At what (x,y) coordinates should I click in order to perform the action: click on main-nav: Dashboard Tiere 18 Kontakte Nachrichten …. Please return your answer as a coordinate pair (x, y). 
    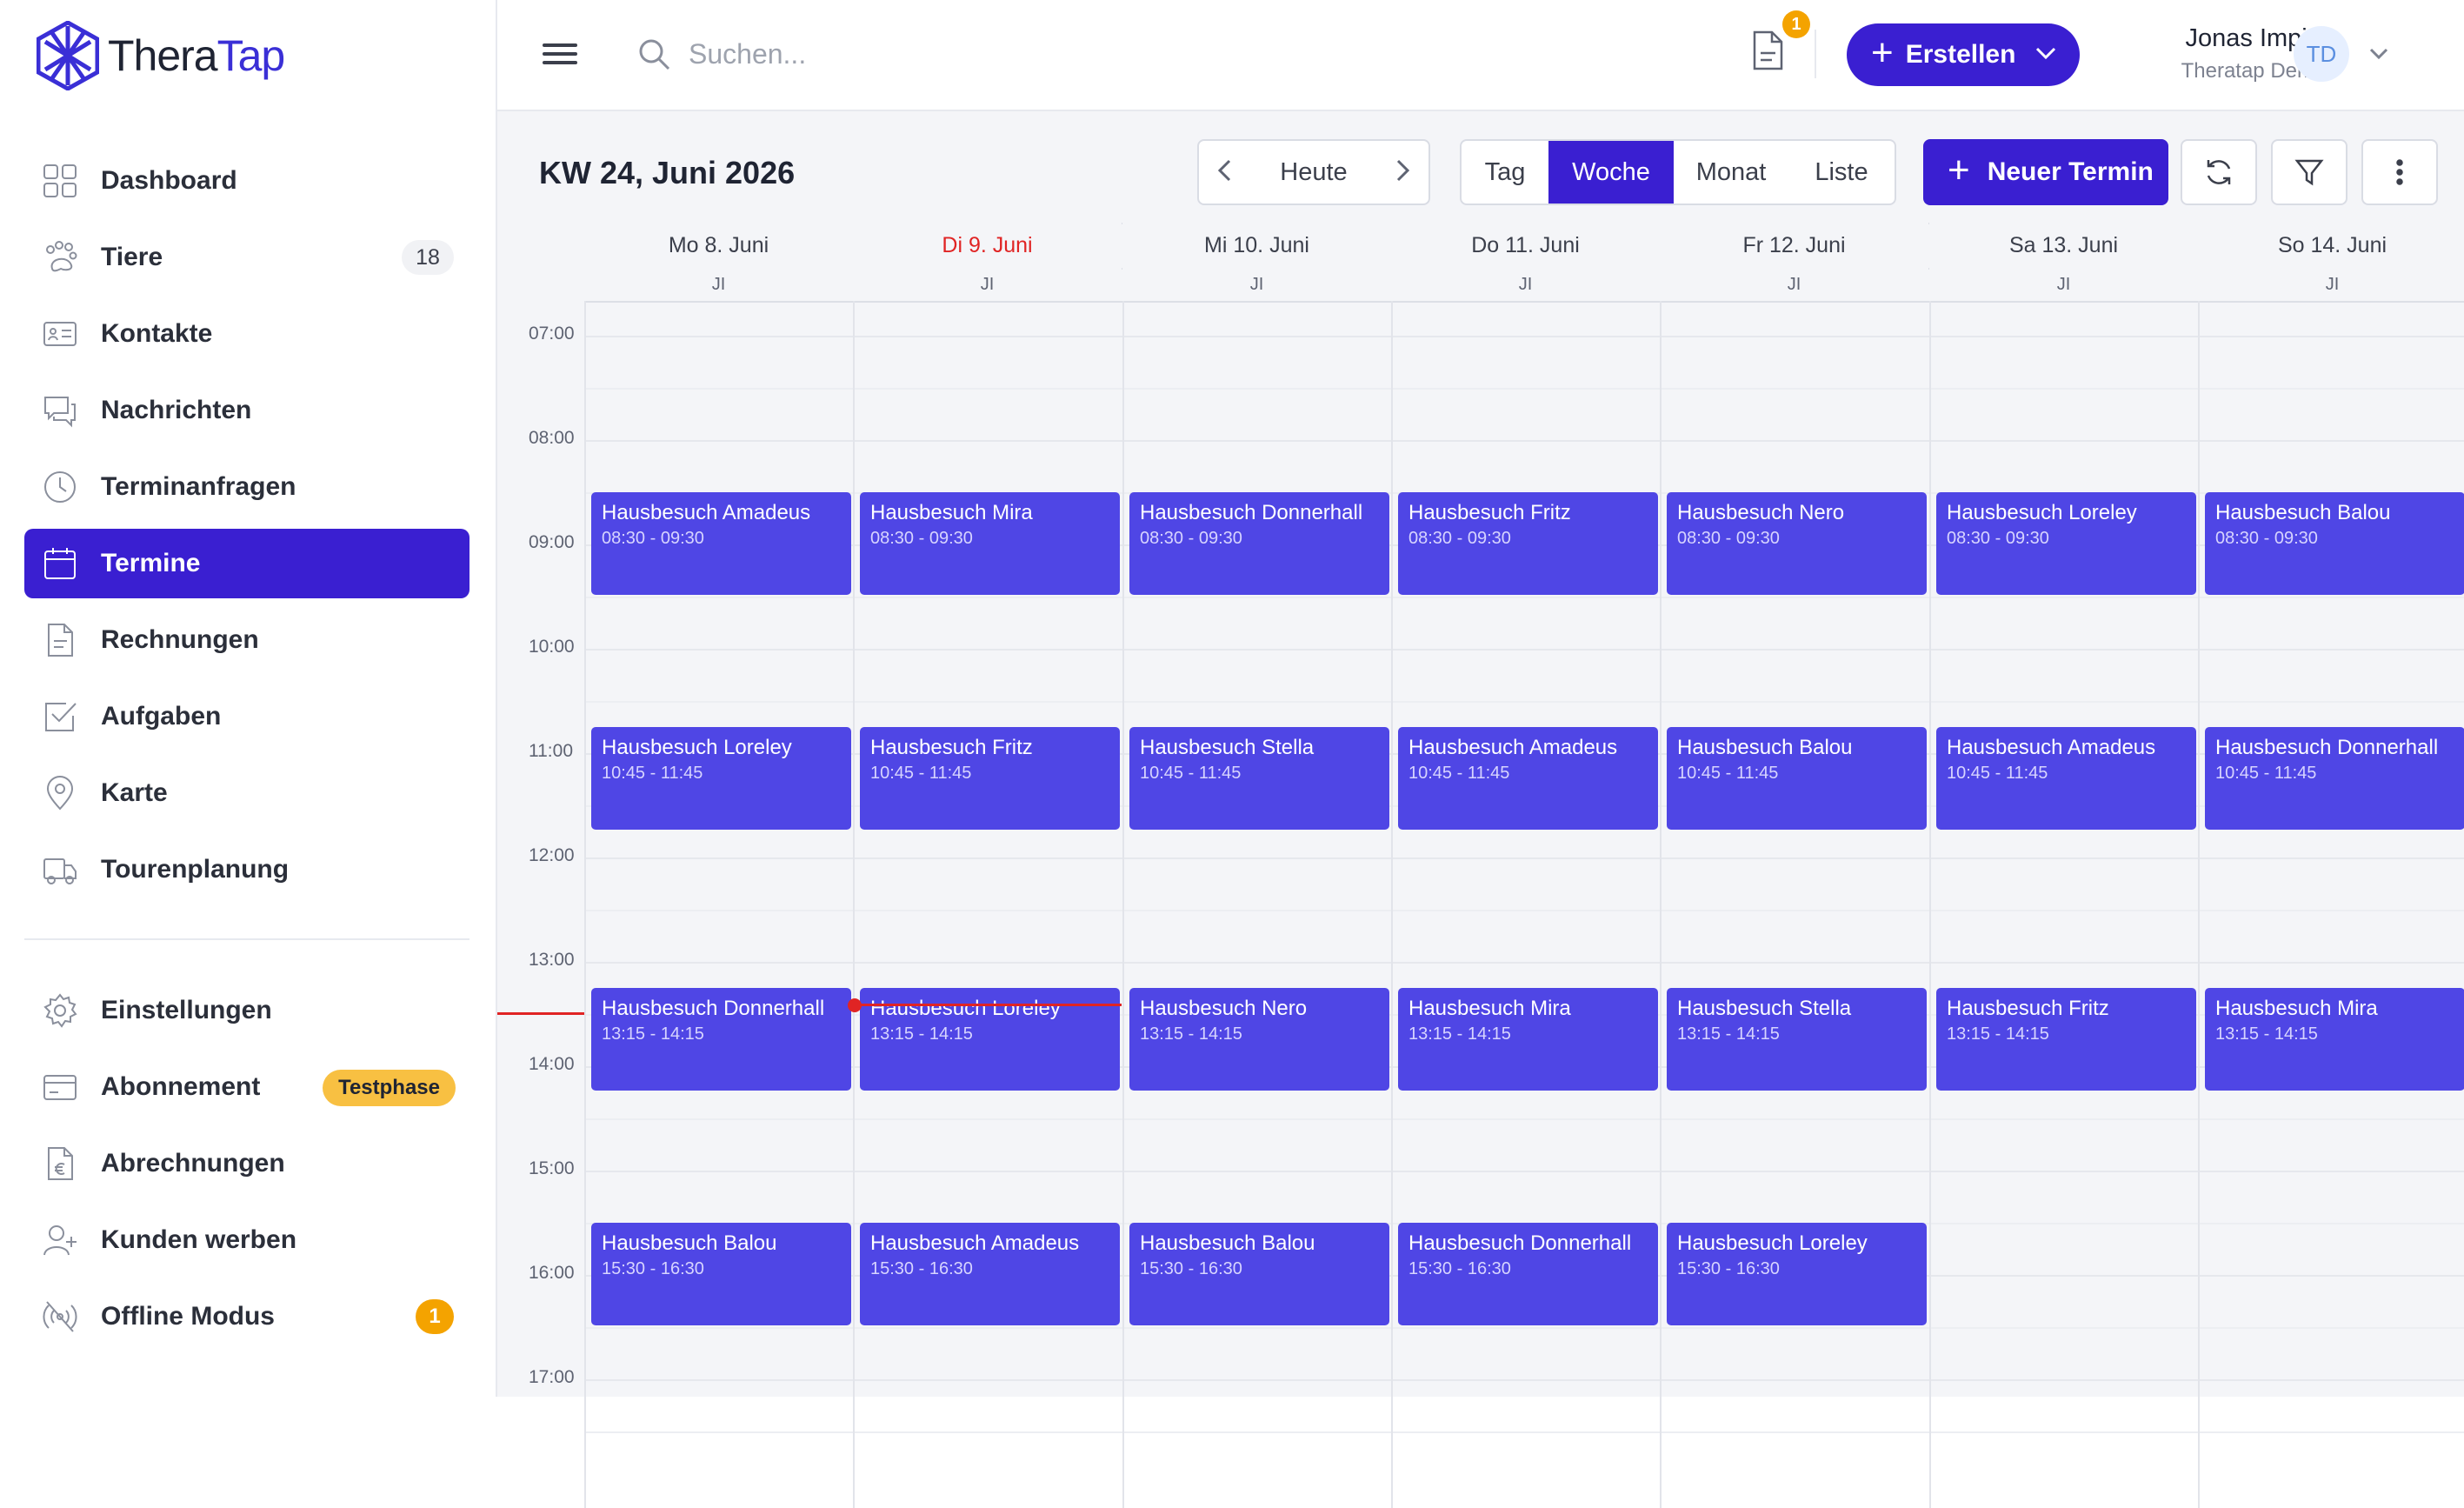
    Looking at the image, I should click on (246, 529).